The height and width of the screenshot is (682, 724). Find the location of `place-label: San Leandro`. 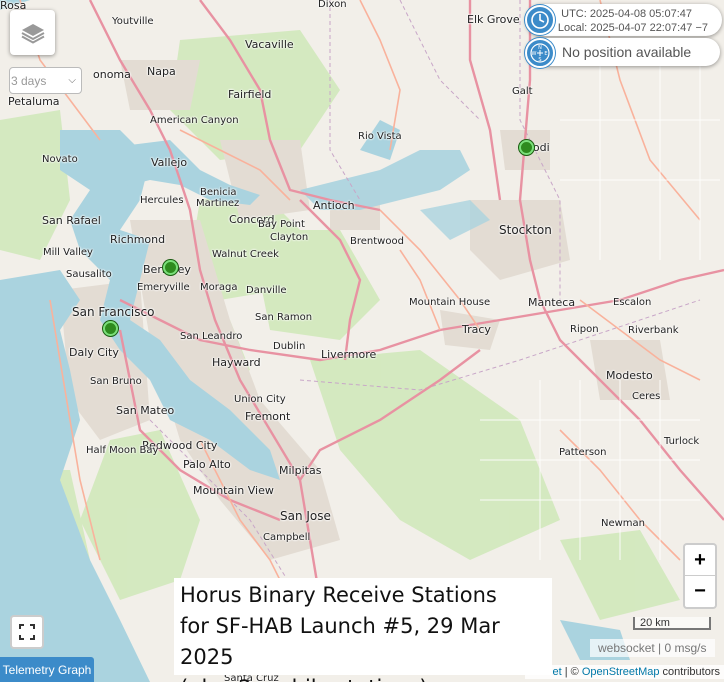

place-label: San Leandro is located at coordinates (211, 336).